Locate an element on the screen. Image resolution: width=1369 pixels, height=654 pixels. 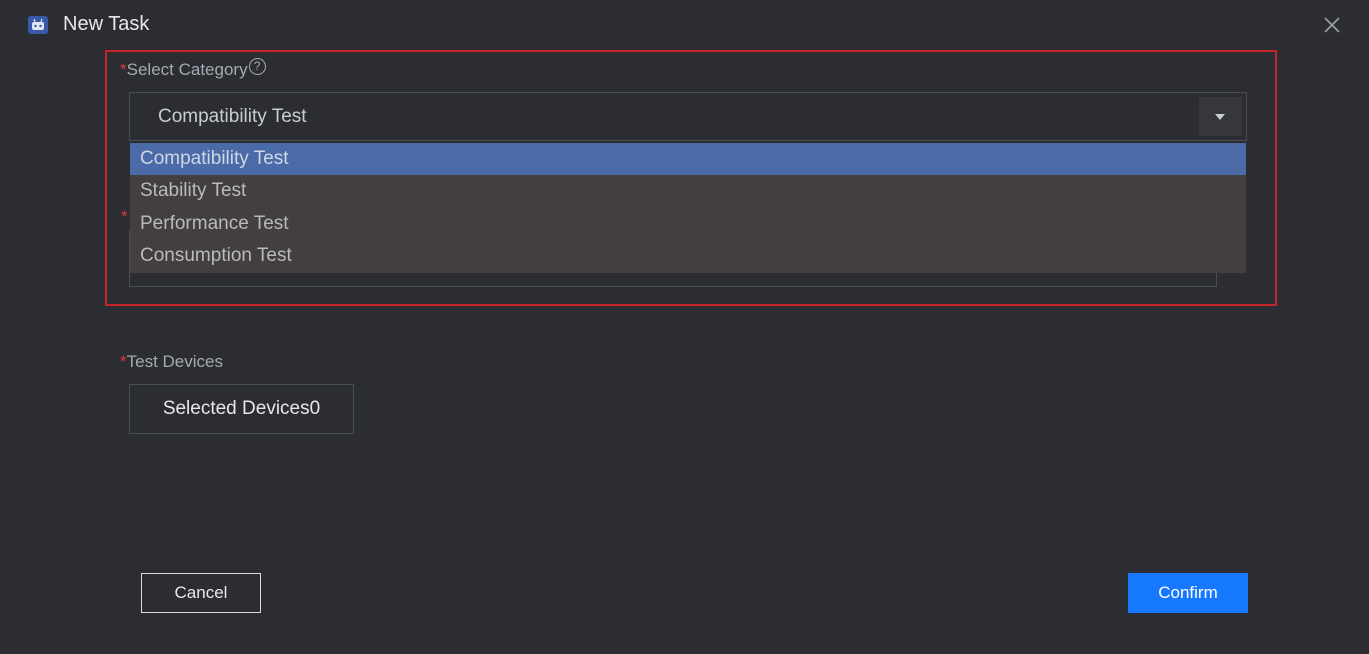
dialog-title: New Task is located at coordinates (106, 24).